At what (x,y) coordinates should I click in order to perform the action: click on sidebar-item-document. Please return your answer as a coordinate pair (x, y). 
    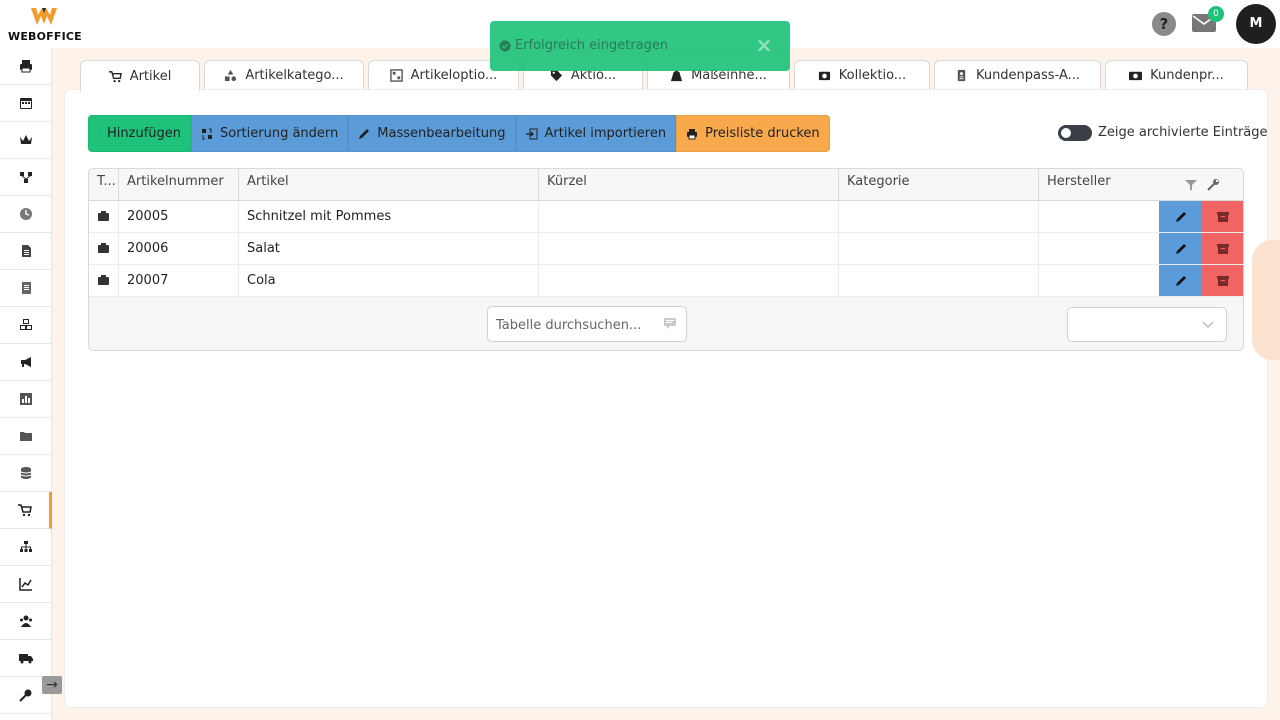
    Looking at the image, I should click on (26, 251).